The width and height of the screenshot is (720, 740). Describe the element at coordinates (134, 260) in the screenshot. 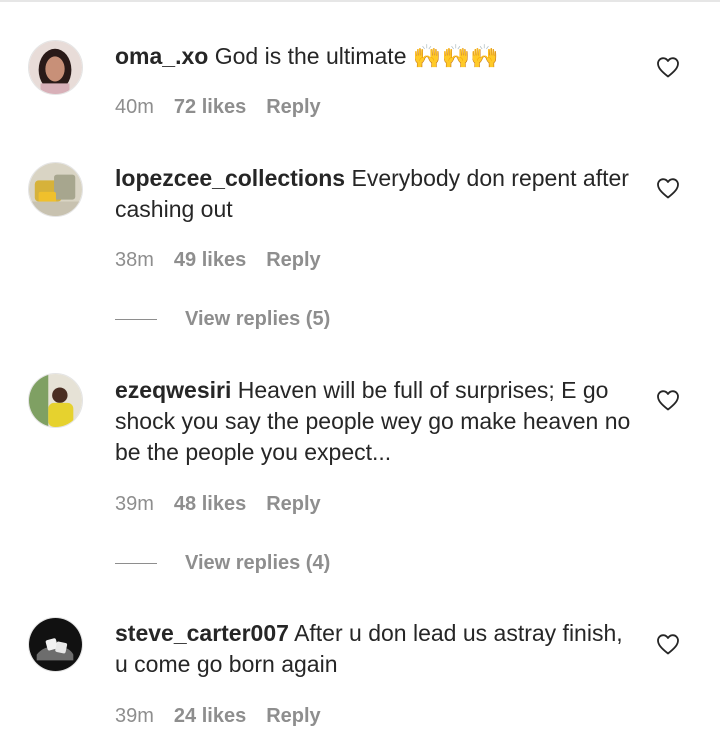

I see `comment-time: 38m` at that location.